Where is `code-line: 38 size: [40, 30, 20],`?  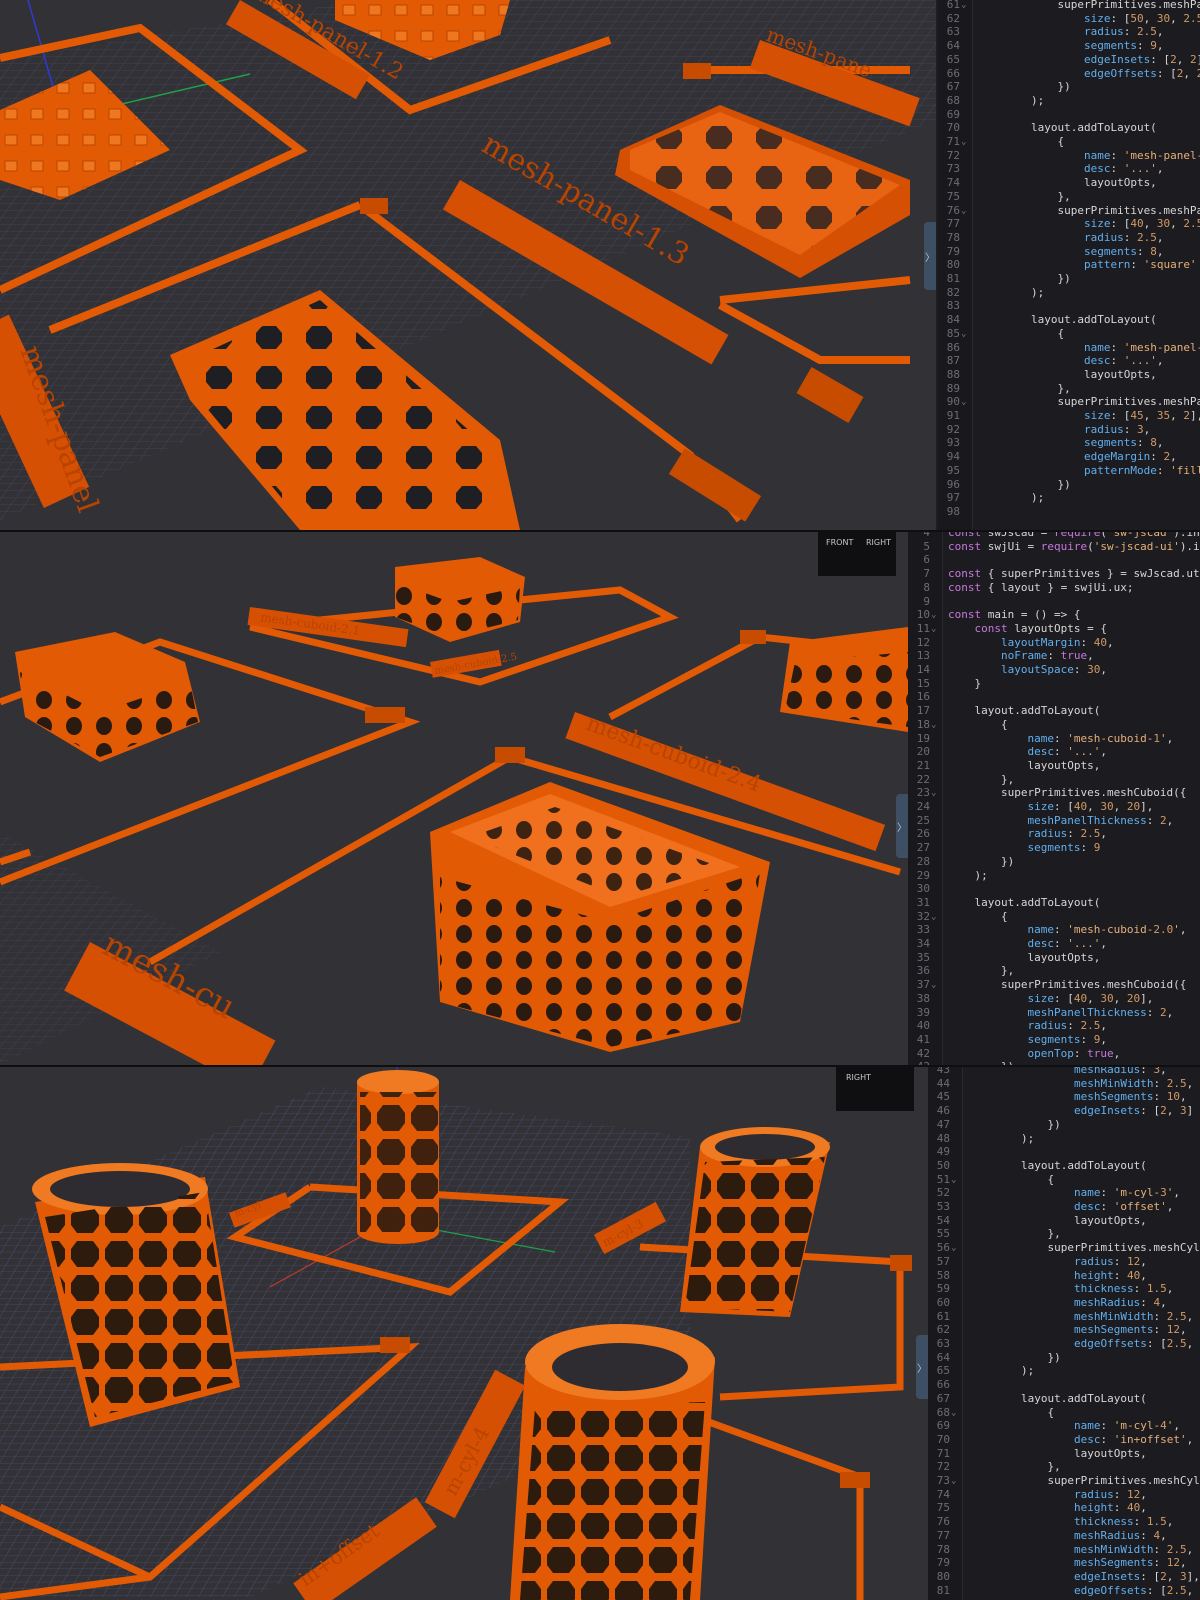 code-line: 38 size: [40, 30, 20], is located at coordinates (1054, 999).